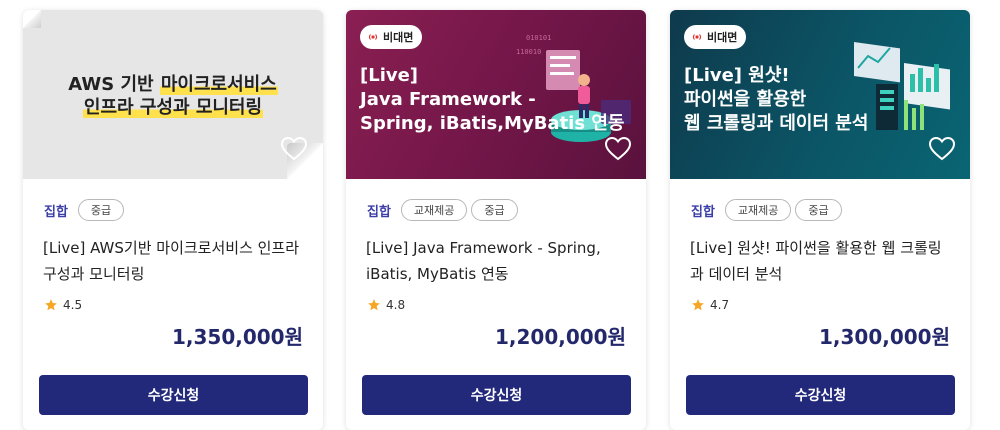  Describe the element at coordinates (776, 99) in the screenshot. I see `thumbnail-title: [Live] 원샷! 파이썬을 활용한 웹 크롤링과 데이터 분석` at that location.